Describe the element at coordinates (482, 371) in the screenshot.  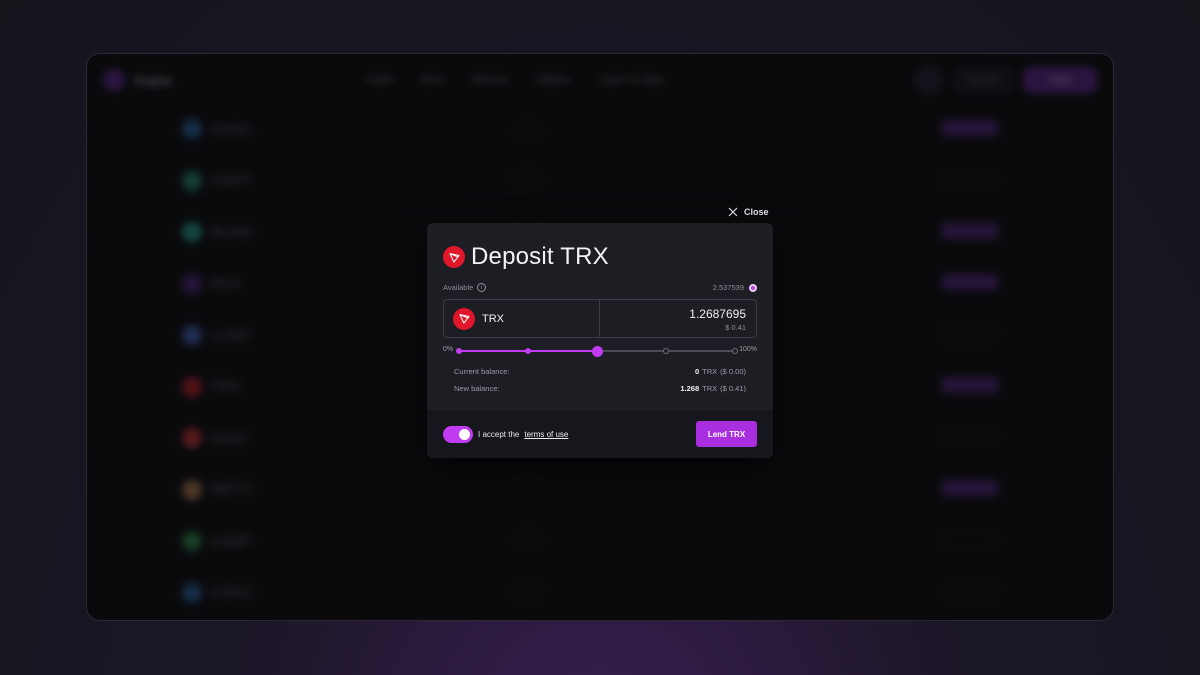
I see `current-balance-label: Current balance:` at that location.